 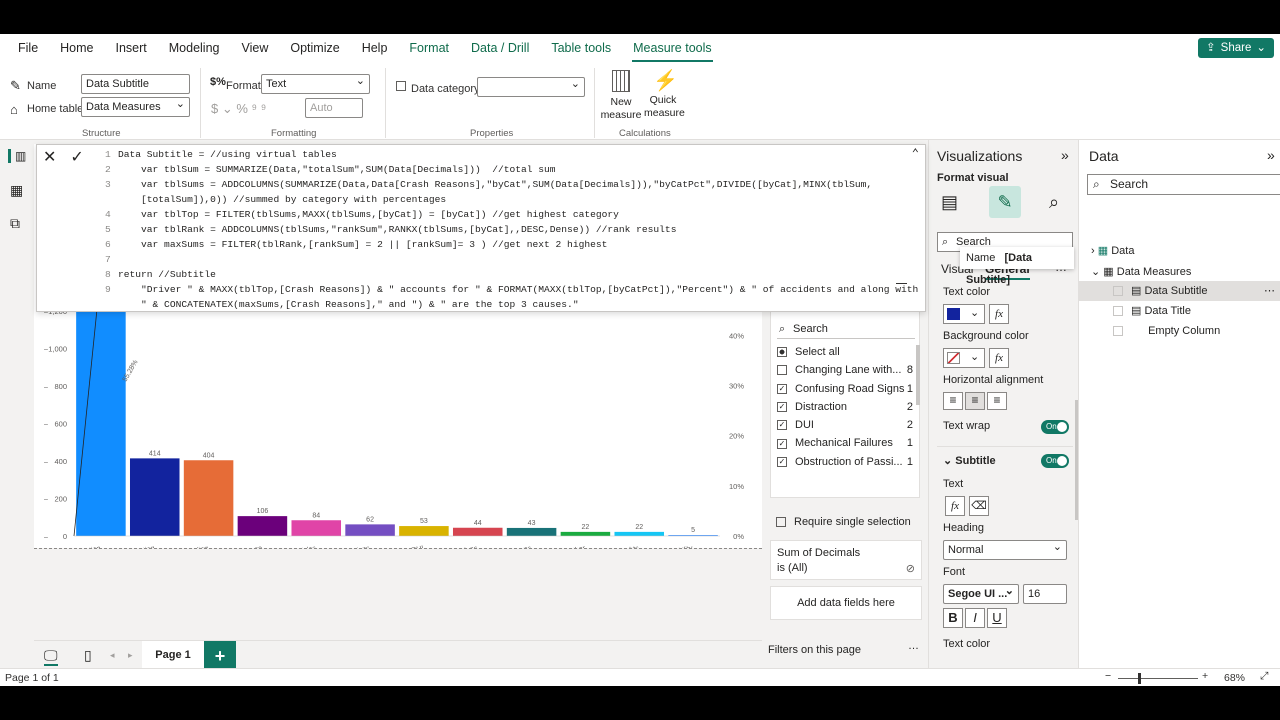 What do you see at coordinates (15, 223) in the screenshot?
I see `model-view-icon: ⧉` at bounding box center [15, 223].